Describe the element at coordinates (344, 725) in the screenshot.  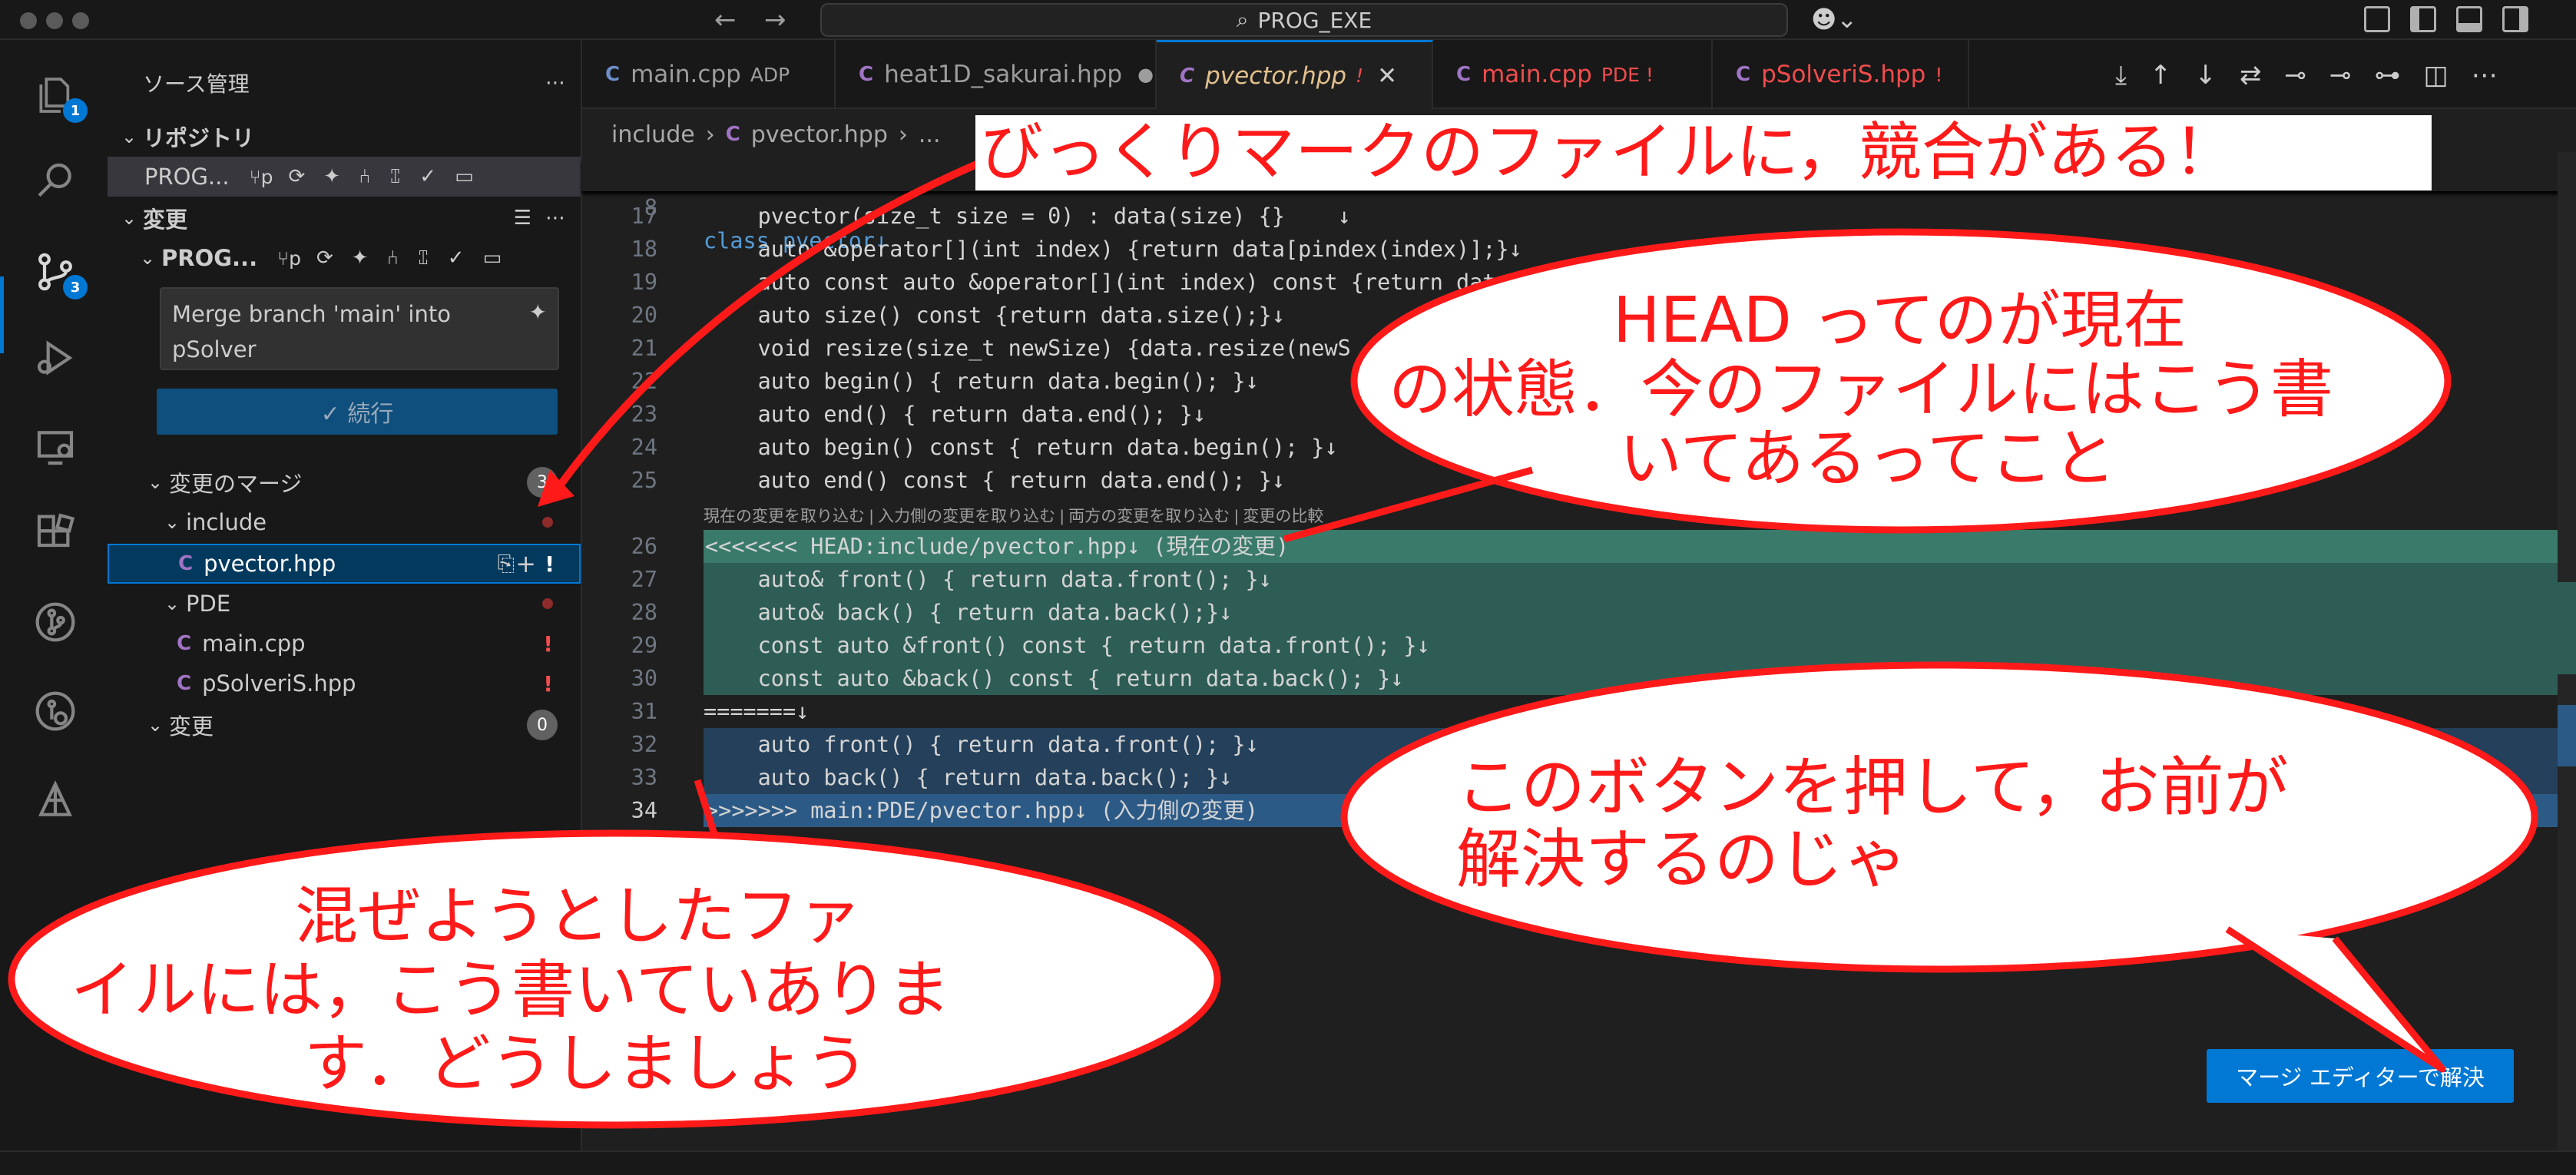
I see `unstaged-changes-section: ⌄ 変更 0` at that location.